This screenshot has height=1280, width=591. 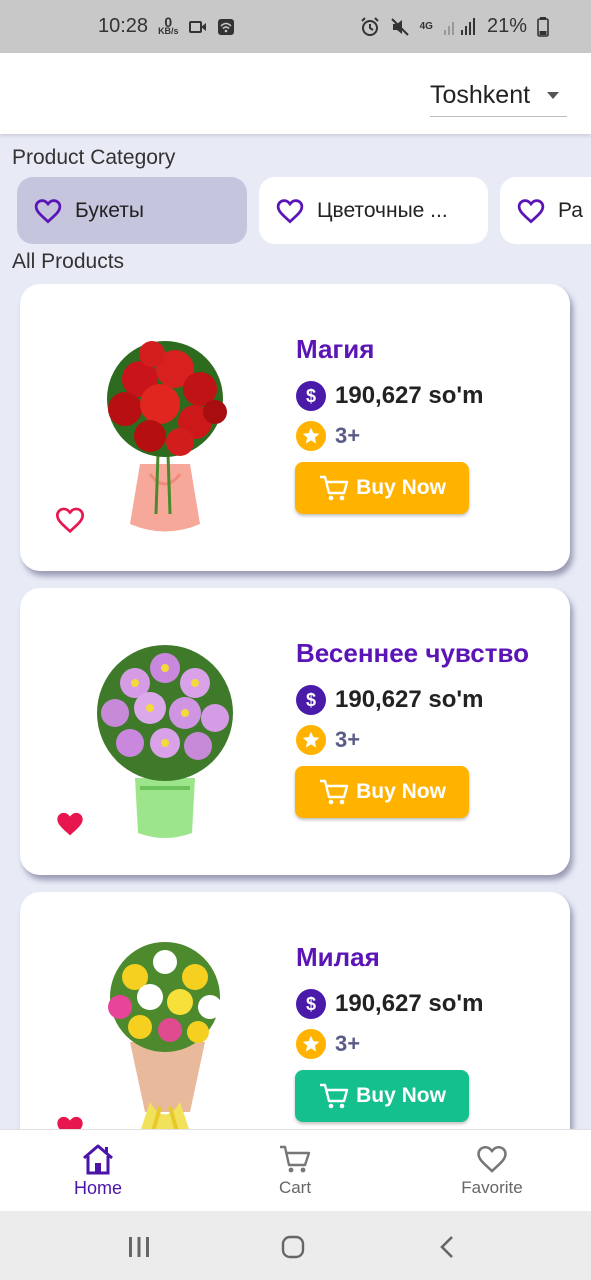 I want to click on category-label: Ра, so click(x=570, y=210).